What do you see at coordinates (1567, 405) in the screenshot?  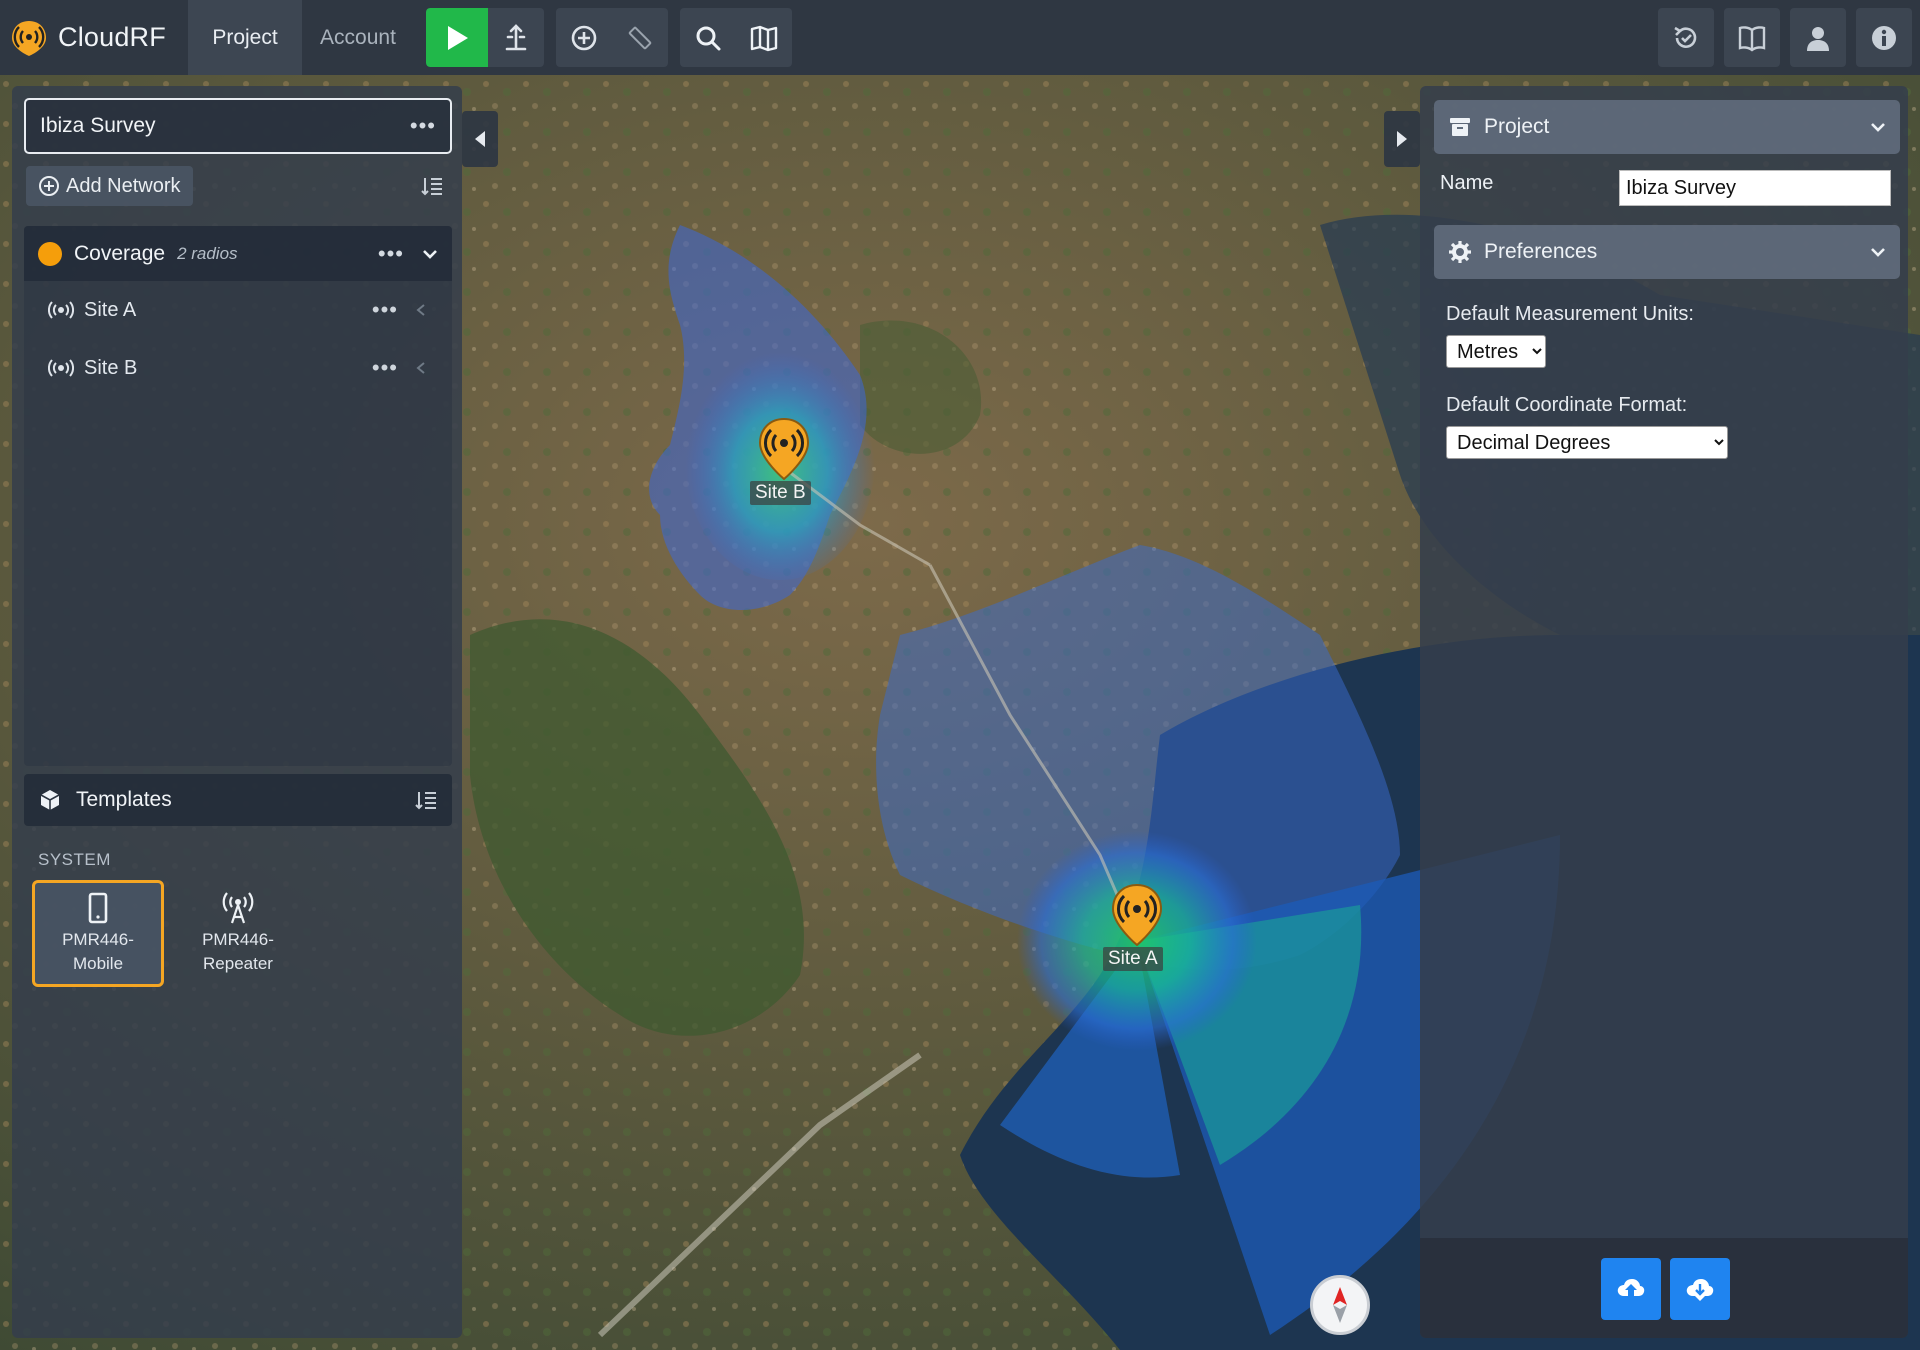 I see `coord-format-label: Default Coordinate Format:` at bounding box center [1567, 405].